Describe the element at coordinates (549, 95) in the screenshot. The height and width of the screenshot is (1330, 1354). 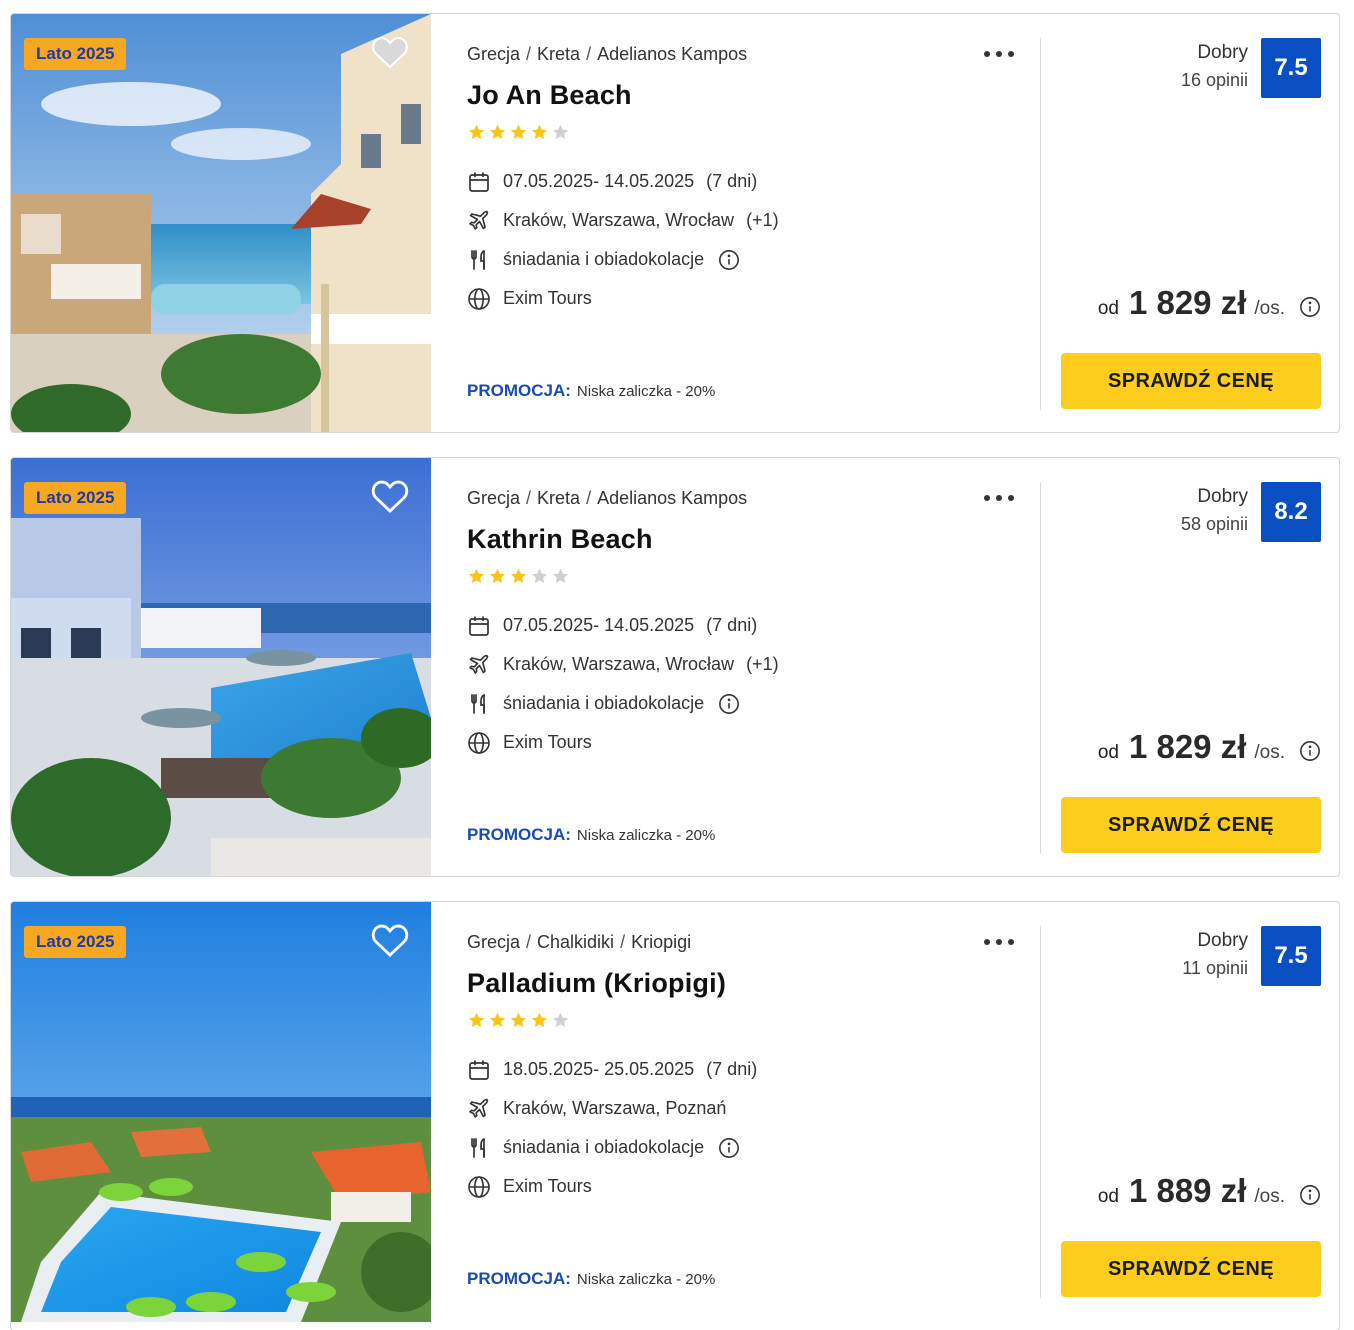
I see `hotel-title: Jo An Beach` at that location.